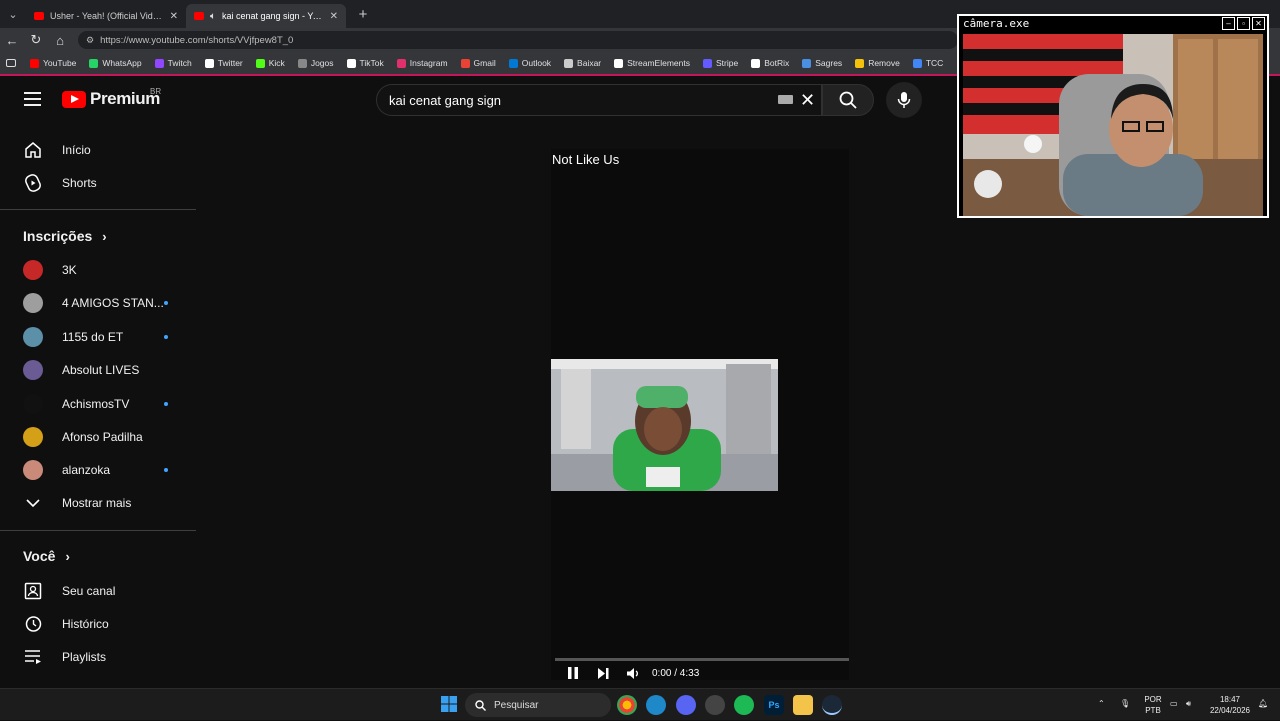 The height and width of the screenshot is (721, 1280). Describe the element at coordinates (1174, 705) in the screenshot. I see `network-icon: ▭` at that location.